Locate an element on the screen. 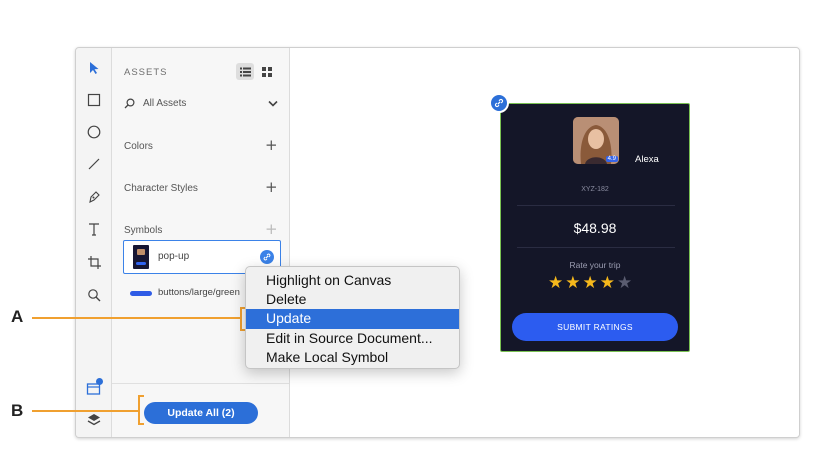 The height and width of the screenshot is (461, 820). grid-view-icon is located at coordinates (267, 71).